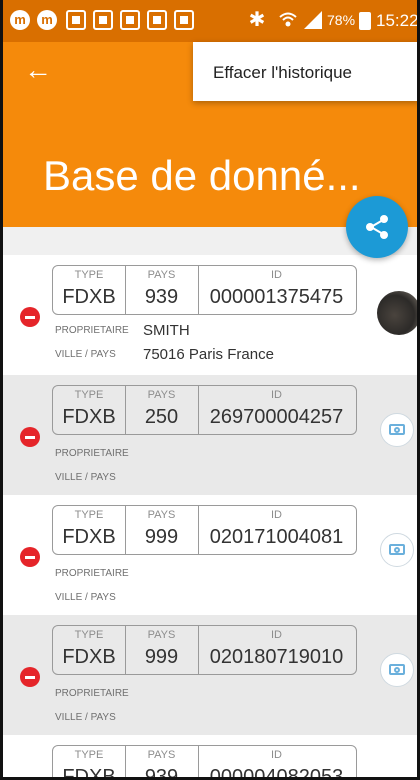  Describe the element at coordinates (38, 70) in the screenshot. I see `arrow-left-icon: ←` at that location.